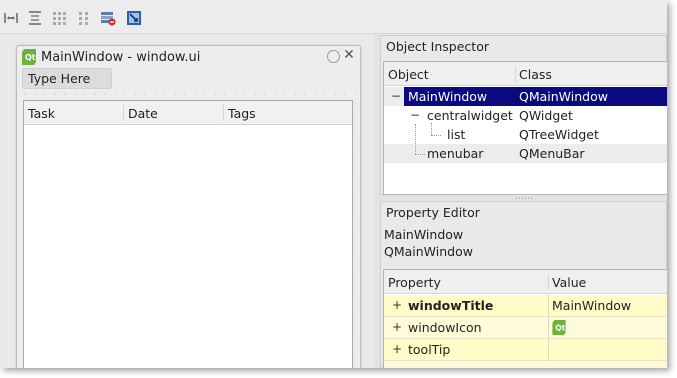  Describe the element at coordinates (424, 234) in the screenshot. I see `selected-object-name: MainWindow` at that location.